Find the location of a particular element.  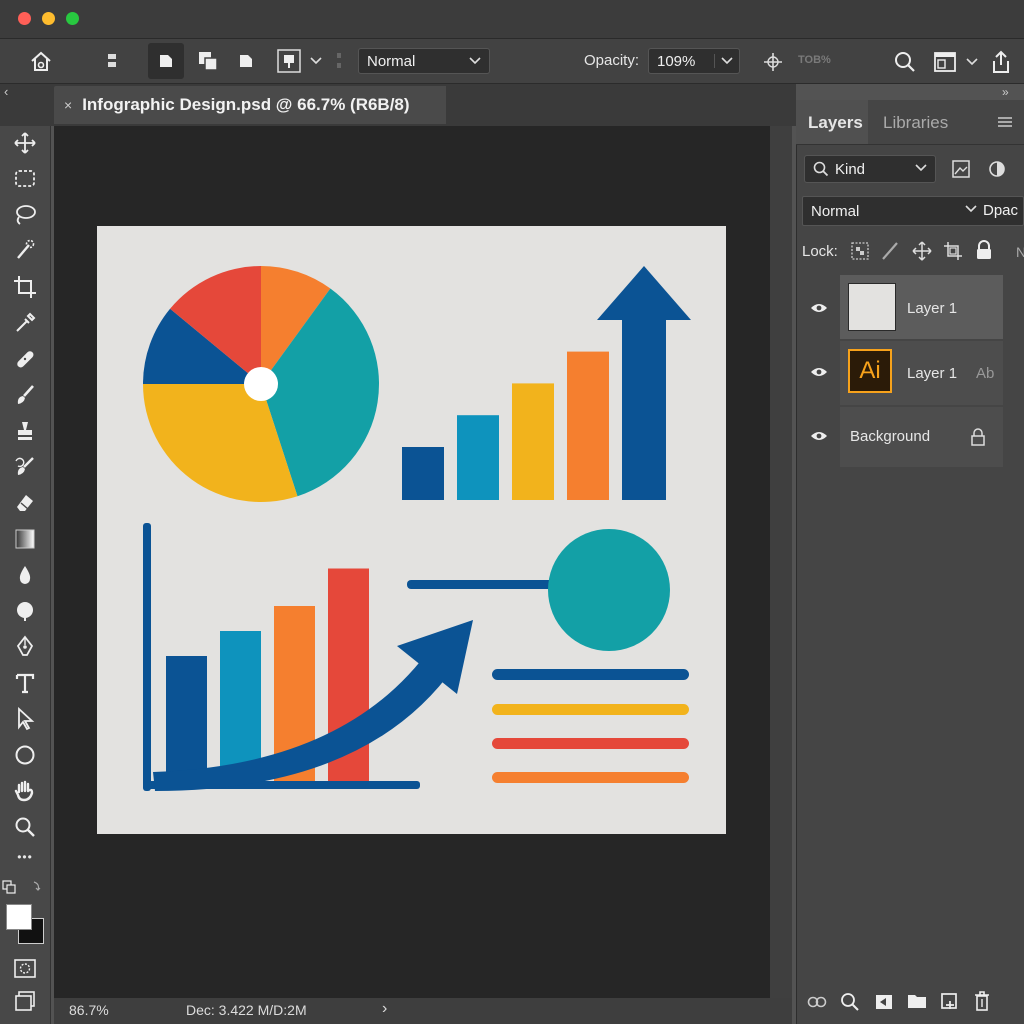

illustrator-smart-object-thumbnail: Ai is located at coordinates (870, 371).